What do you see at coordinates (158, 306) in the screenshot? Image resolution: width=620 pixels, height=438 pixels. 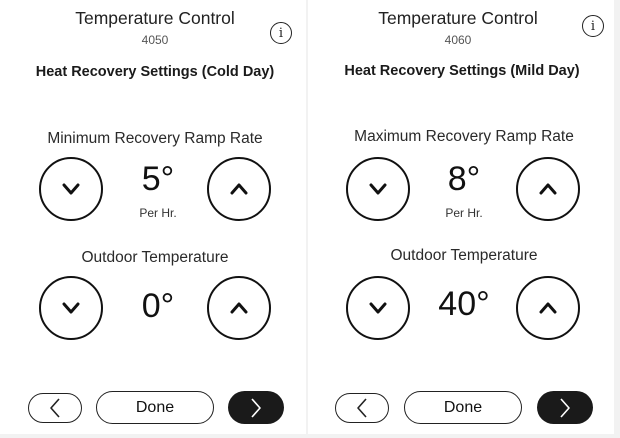 I see `outdoor-temp-value: 0°` at bounding box center [158, 306].